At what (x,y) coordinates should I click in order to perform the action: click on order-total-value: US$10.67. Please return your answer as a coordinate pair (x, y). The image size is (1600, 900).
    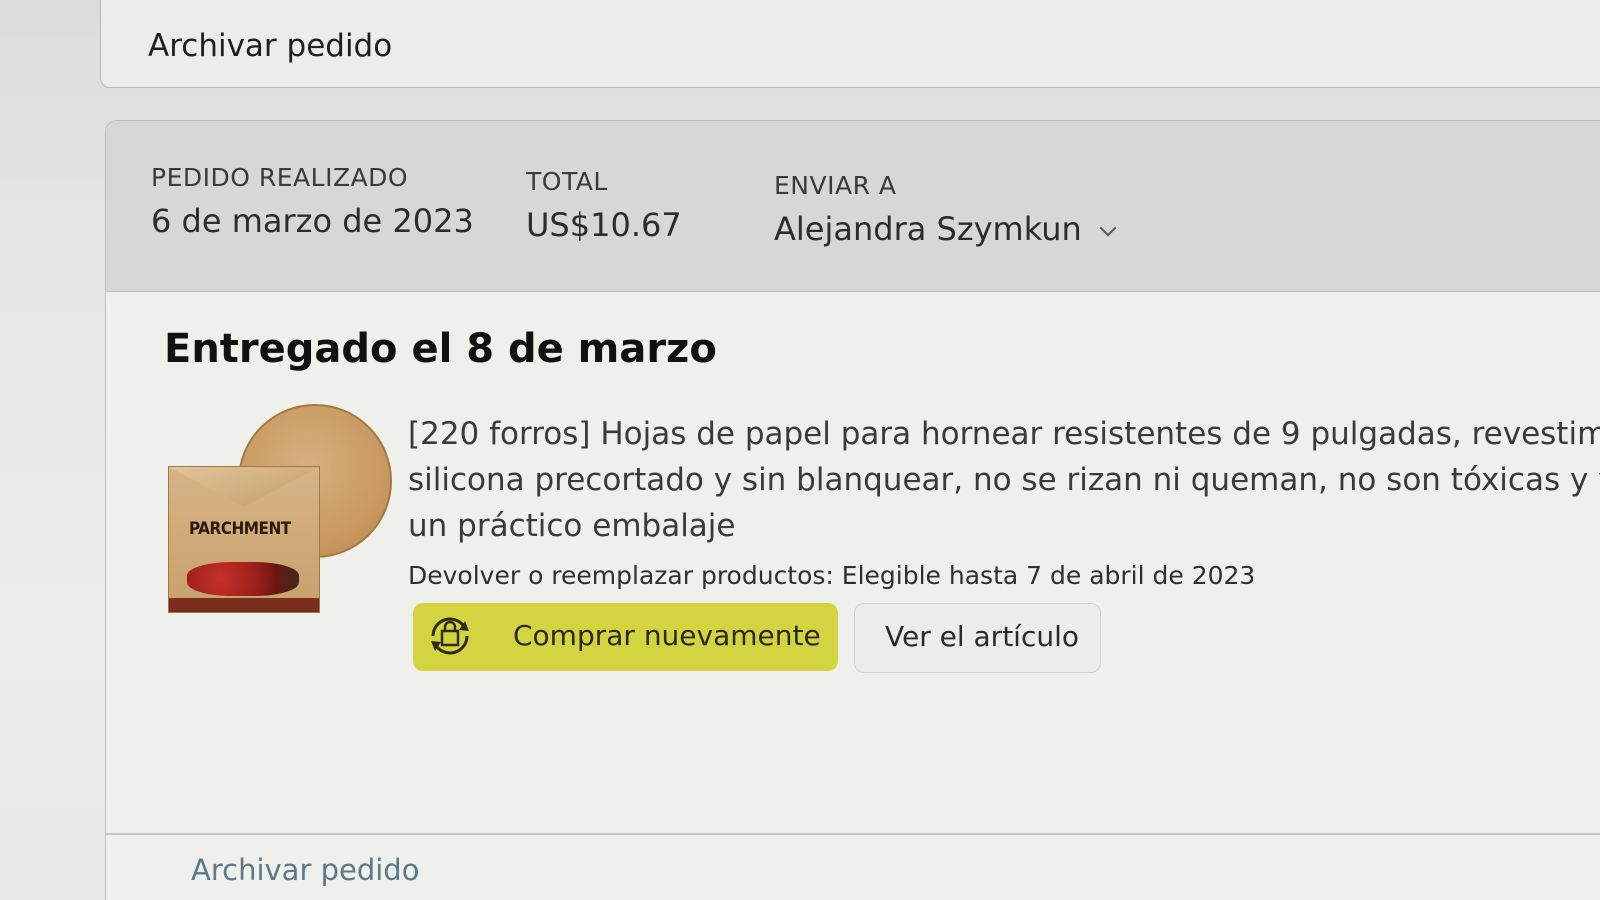
    Looking at the image, I should click on (604, 225).